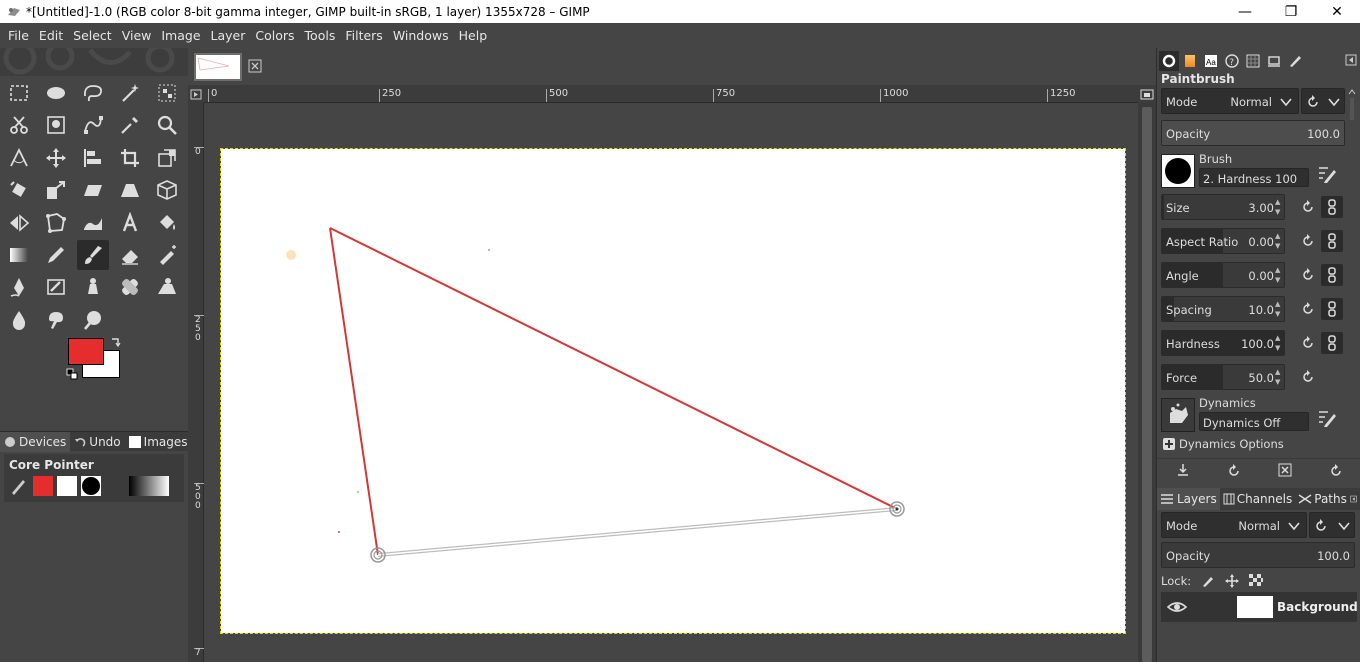 Image resolution: width=1360 pixels, height=662 pixels. What do you see at coordinates (167, 223) in the screenshot?
I see `tool-button-bucket-fill` at bounding box center [167, 223].